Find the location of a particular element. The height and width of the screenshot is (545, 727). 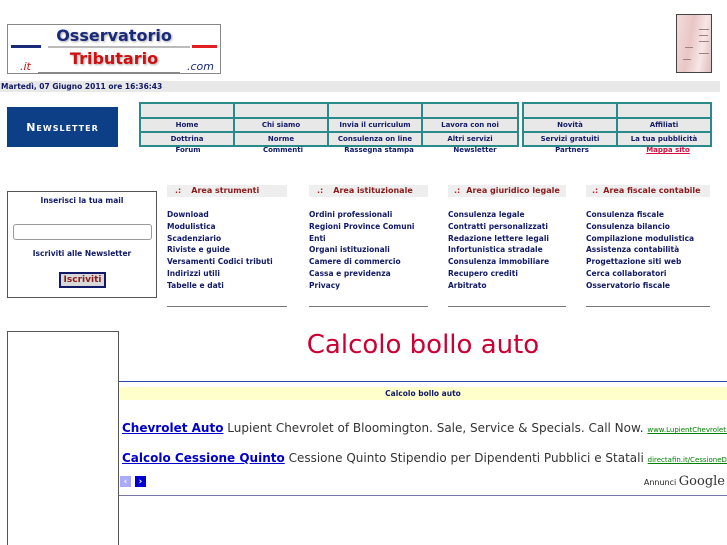

area-link: Consulenza fiscale is located at coordinates (648, 215).